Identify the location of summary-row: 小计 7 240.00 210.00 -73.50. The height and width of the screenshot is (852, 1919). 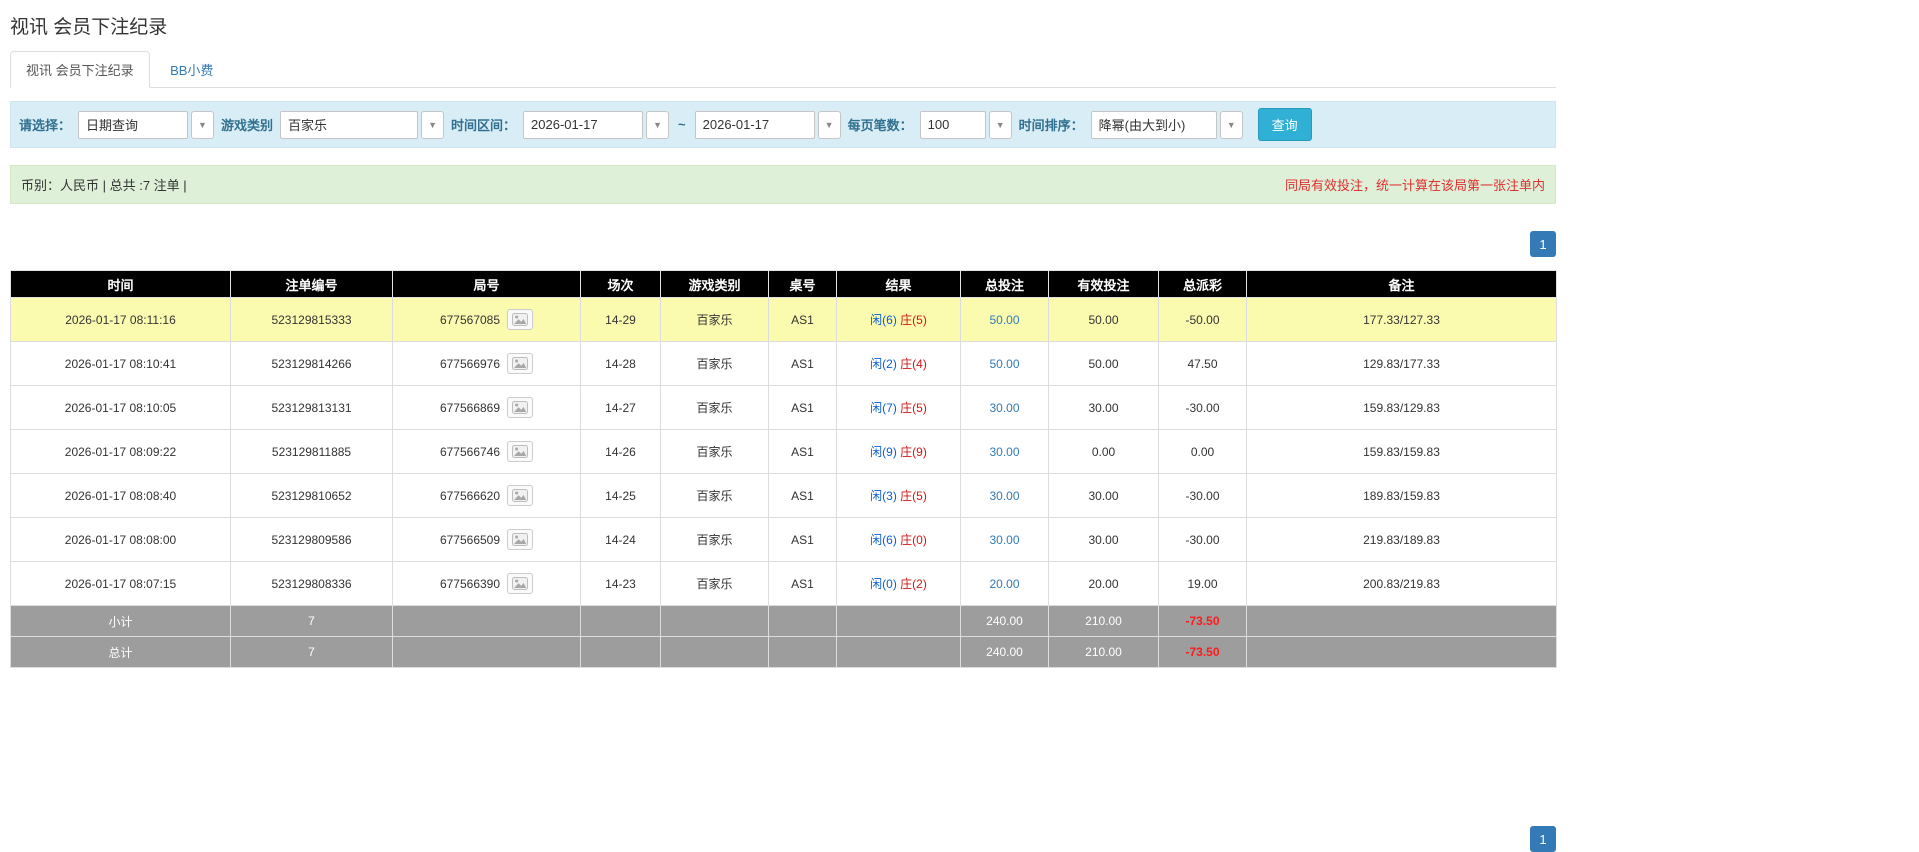
(783, 621).